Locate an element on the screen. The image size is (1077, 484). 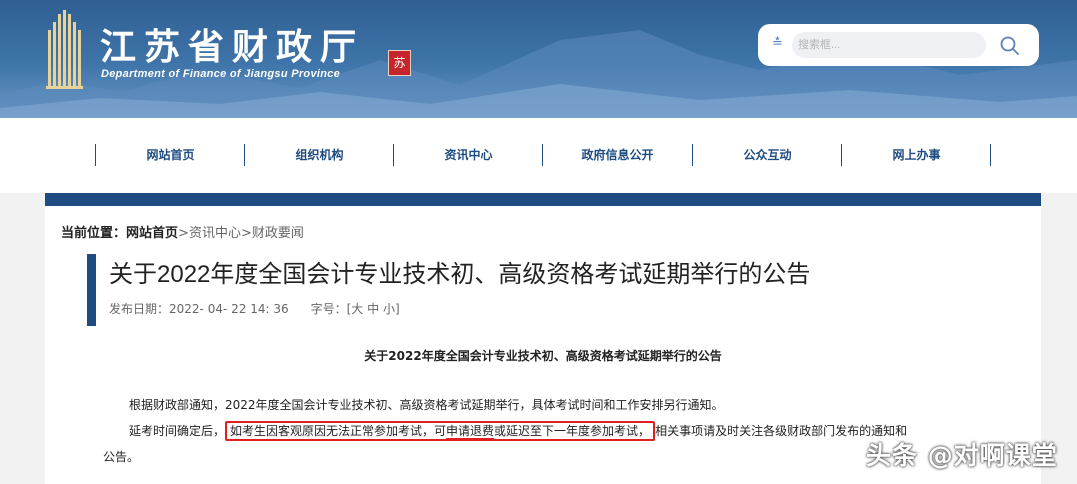
chevron-down-icon: ≛ is located at coordinates (777, 43).